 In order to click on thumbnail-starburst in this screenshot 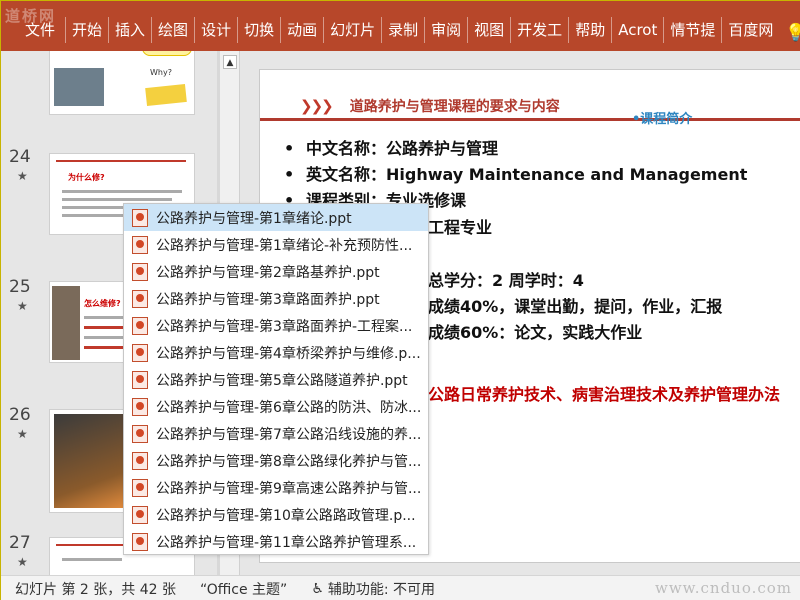, I will do `click(166, 95)`.